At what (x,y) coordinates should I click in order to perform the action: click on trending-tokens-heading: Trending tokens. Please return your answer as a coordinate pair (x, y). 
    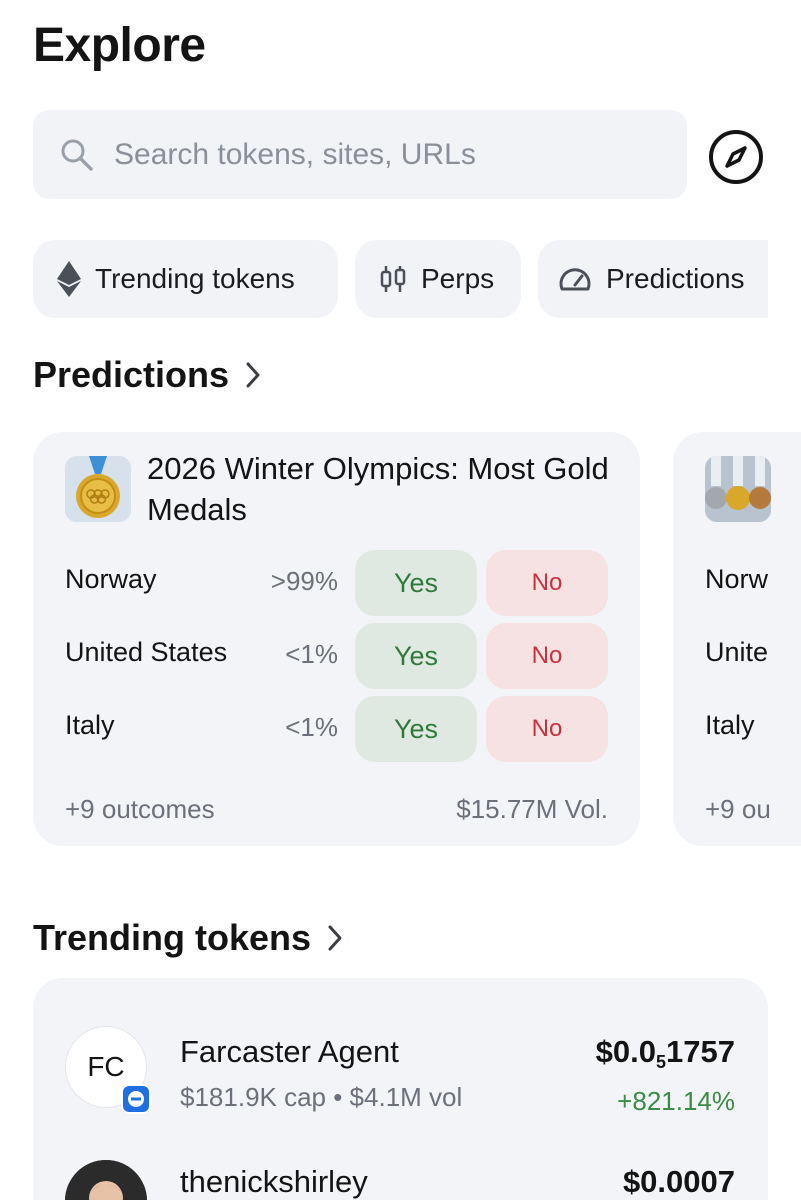
    Looking at the image, I should click on (188, 938).